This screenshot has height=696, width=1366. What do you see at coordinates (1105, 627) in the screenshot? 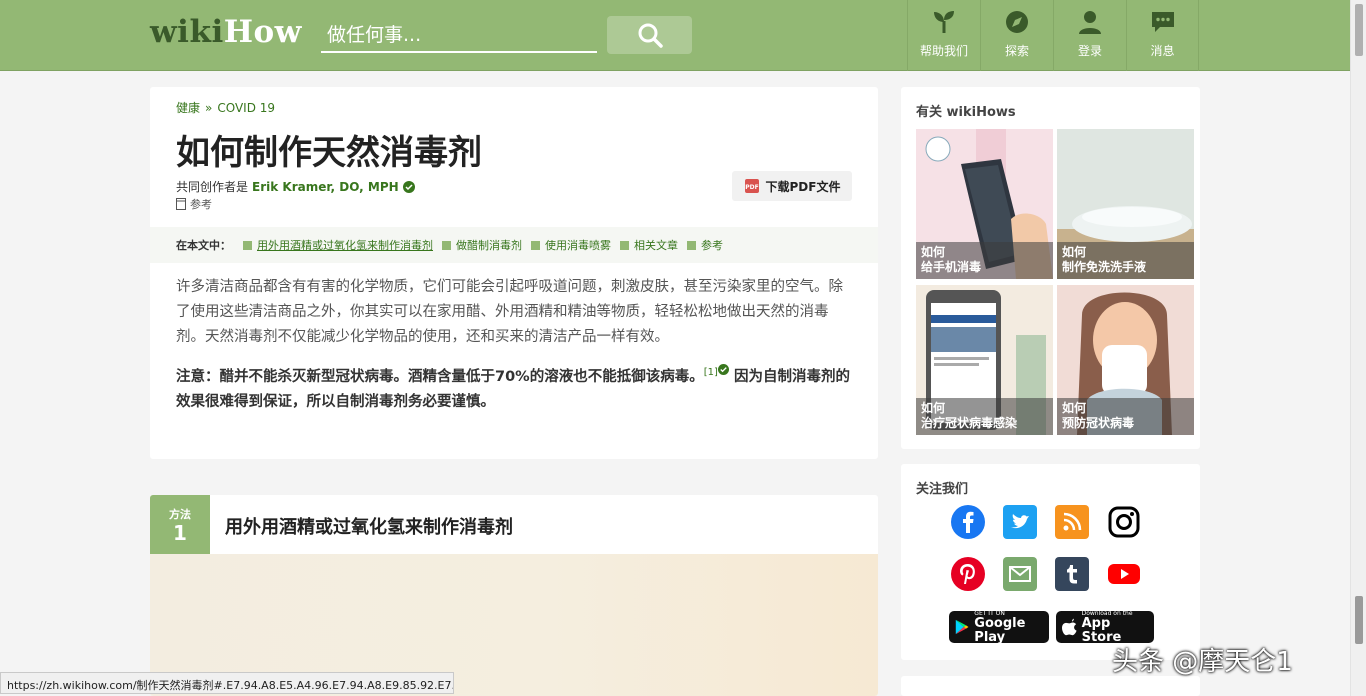
I see `app-store-button: Download on the App Store` at bounding box center [1105, 627].